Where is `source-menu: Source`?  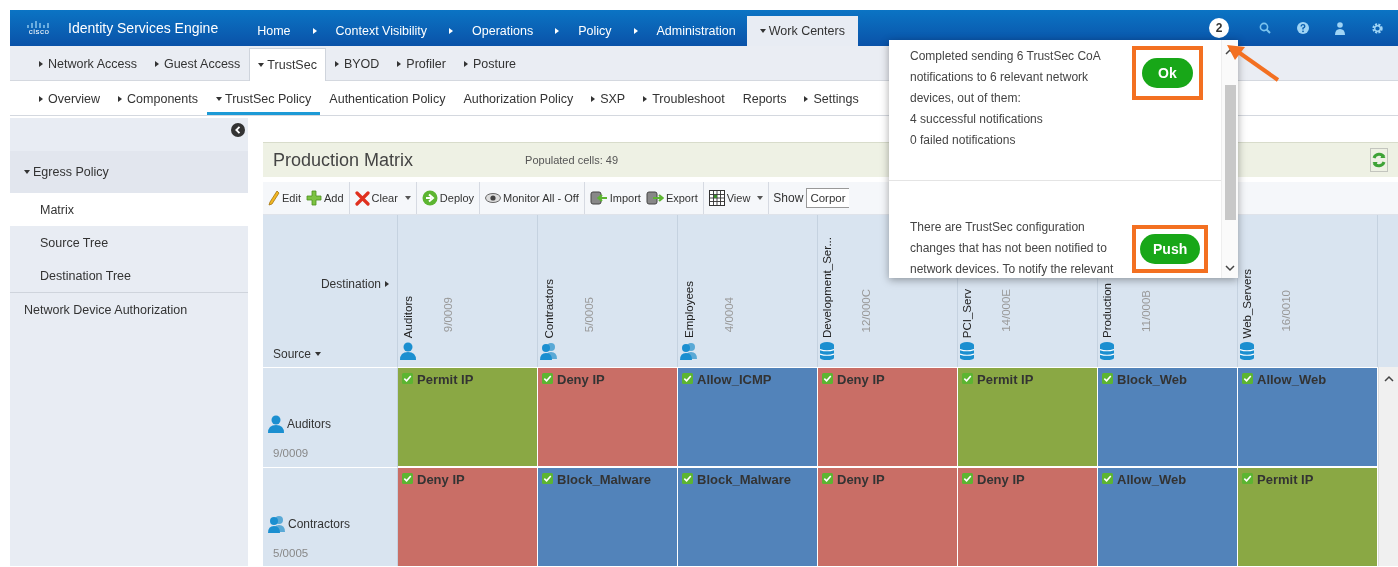 source-menu: Source is located at coordinates (299, 354).